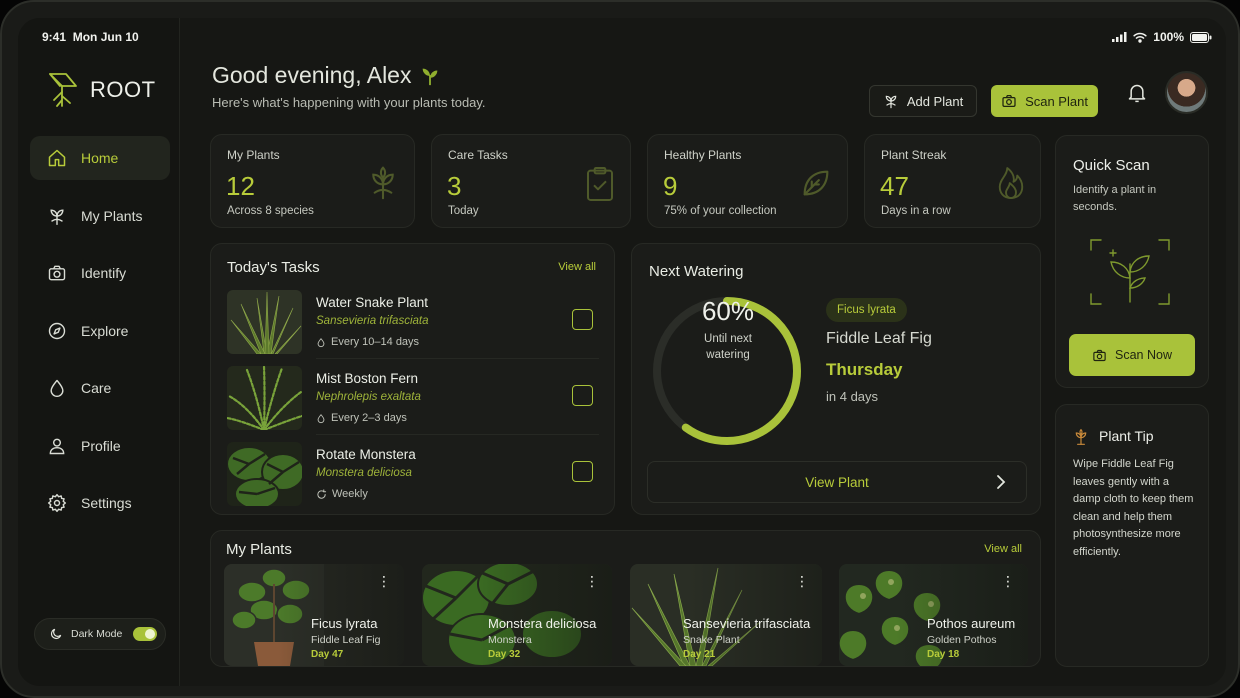 This screenshot has height=698, width=1240. I want to click on plant-card-day: Day 21, so click(699, 654).